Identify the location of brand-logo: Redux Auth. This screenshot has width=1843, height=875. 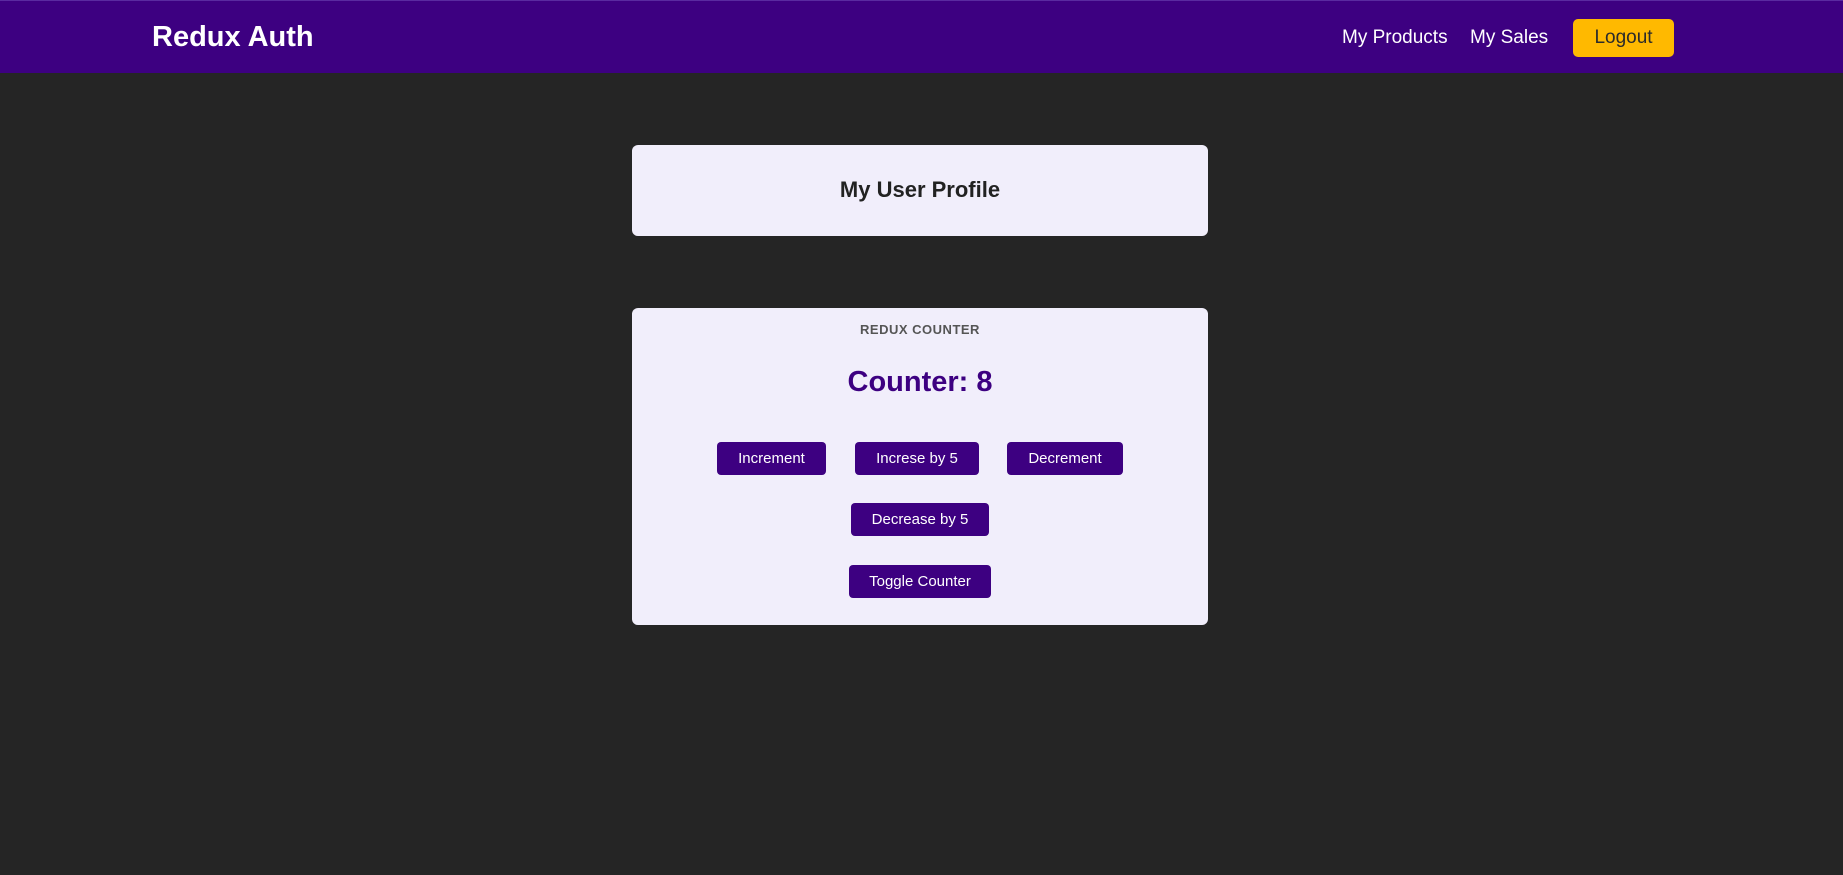
(233, 37).